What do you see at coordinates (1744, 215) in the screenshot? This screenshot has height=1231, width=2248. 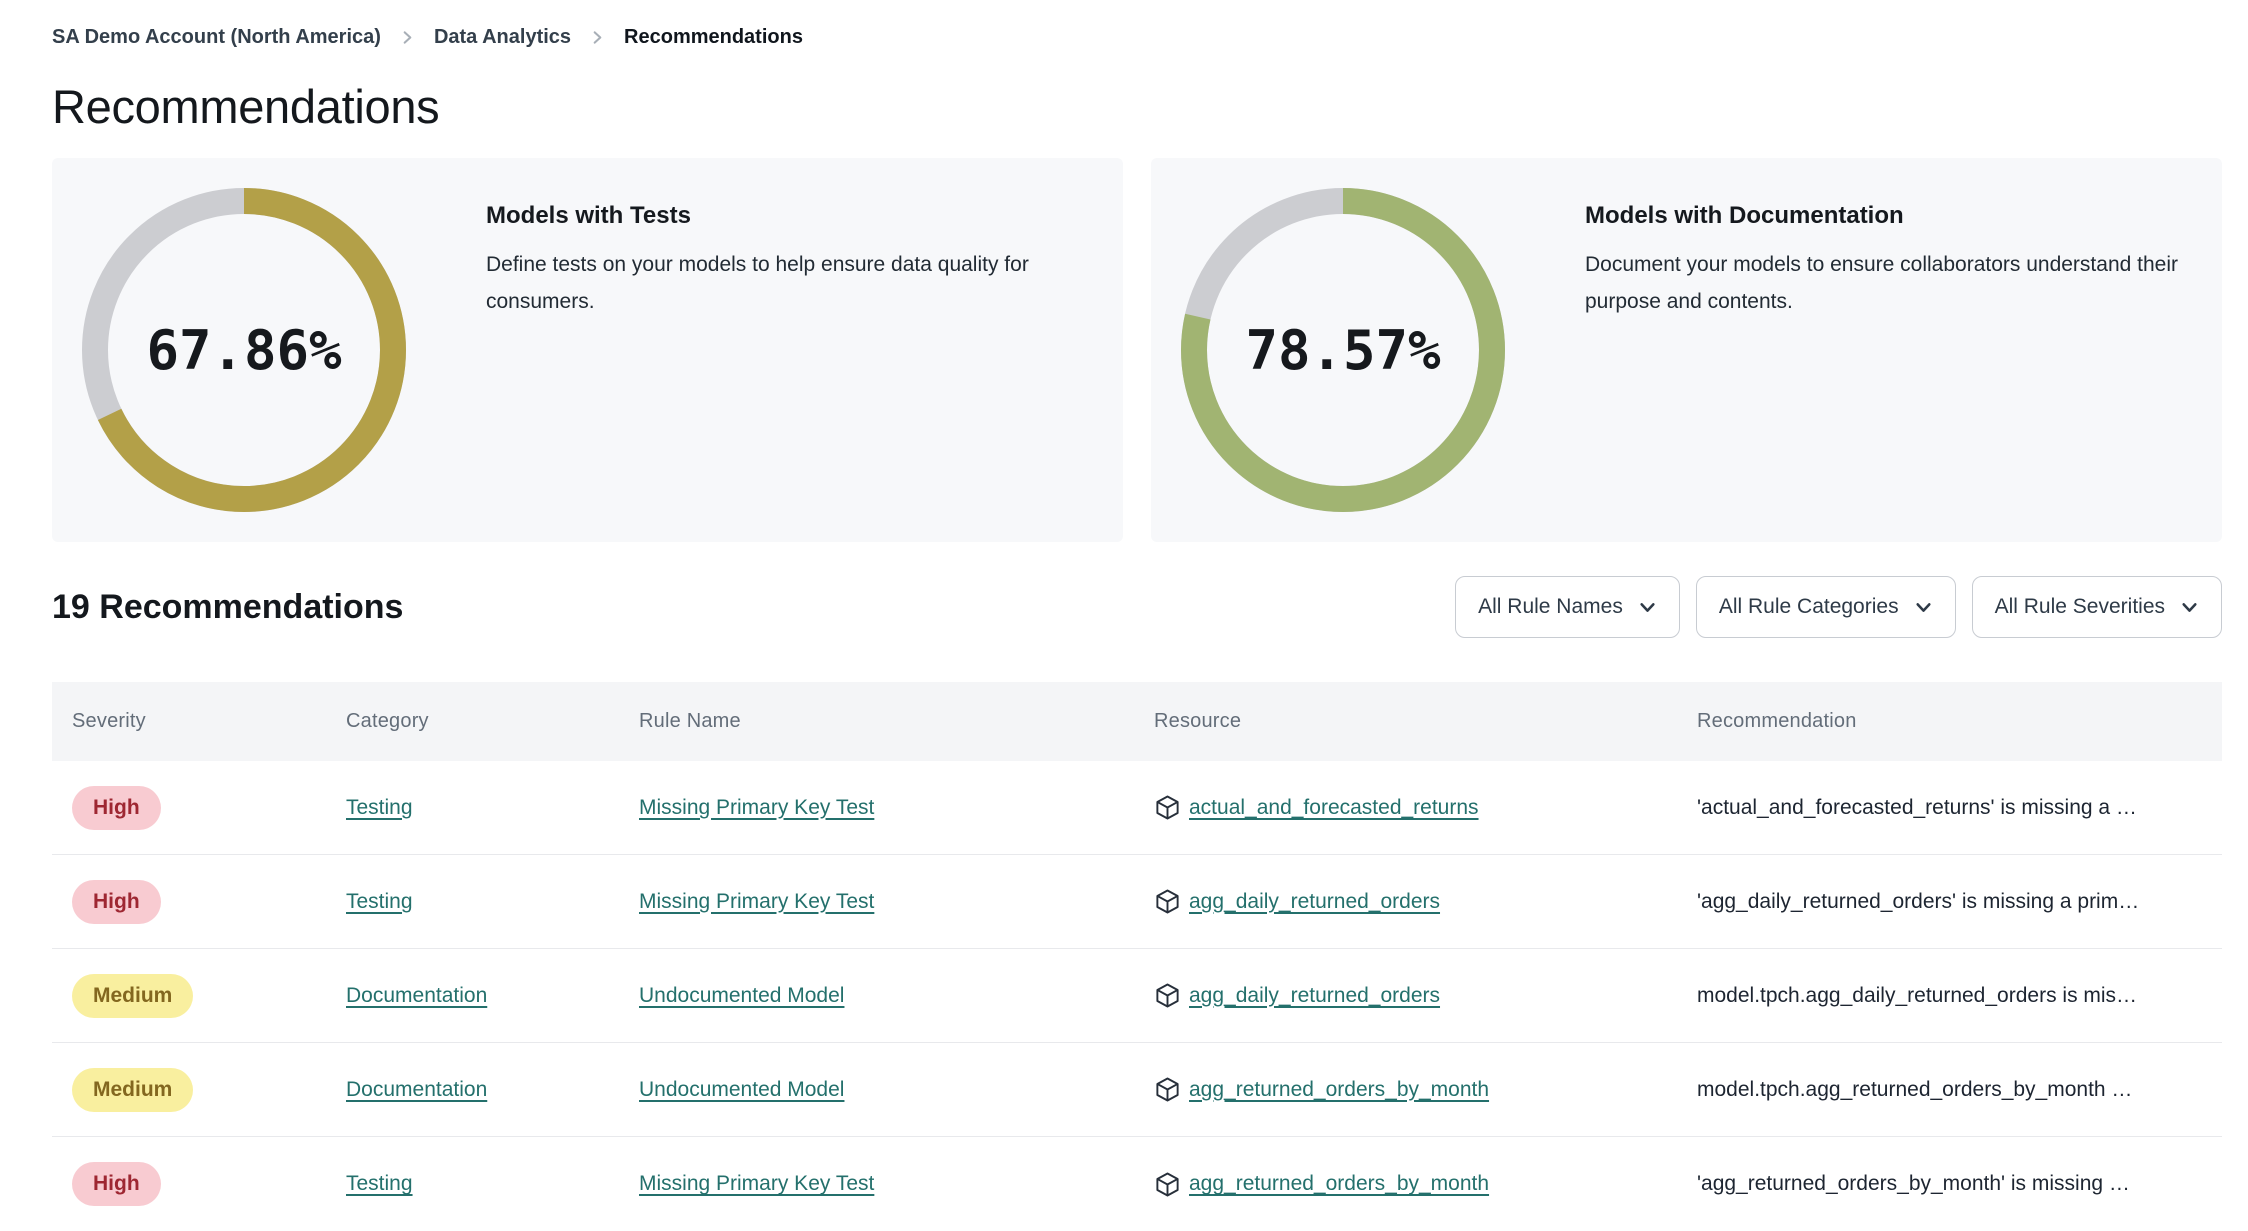 I see `card-title: Models with Documentation` at bounding box center [1744, 215].